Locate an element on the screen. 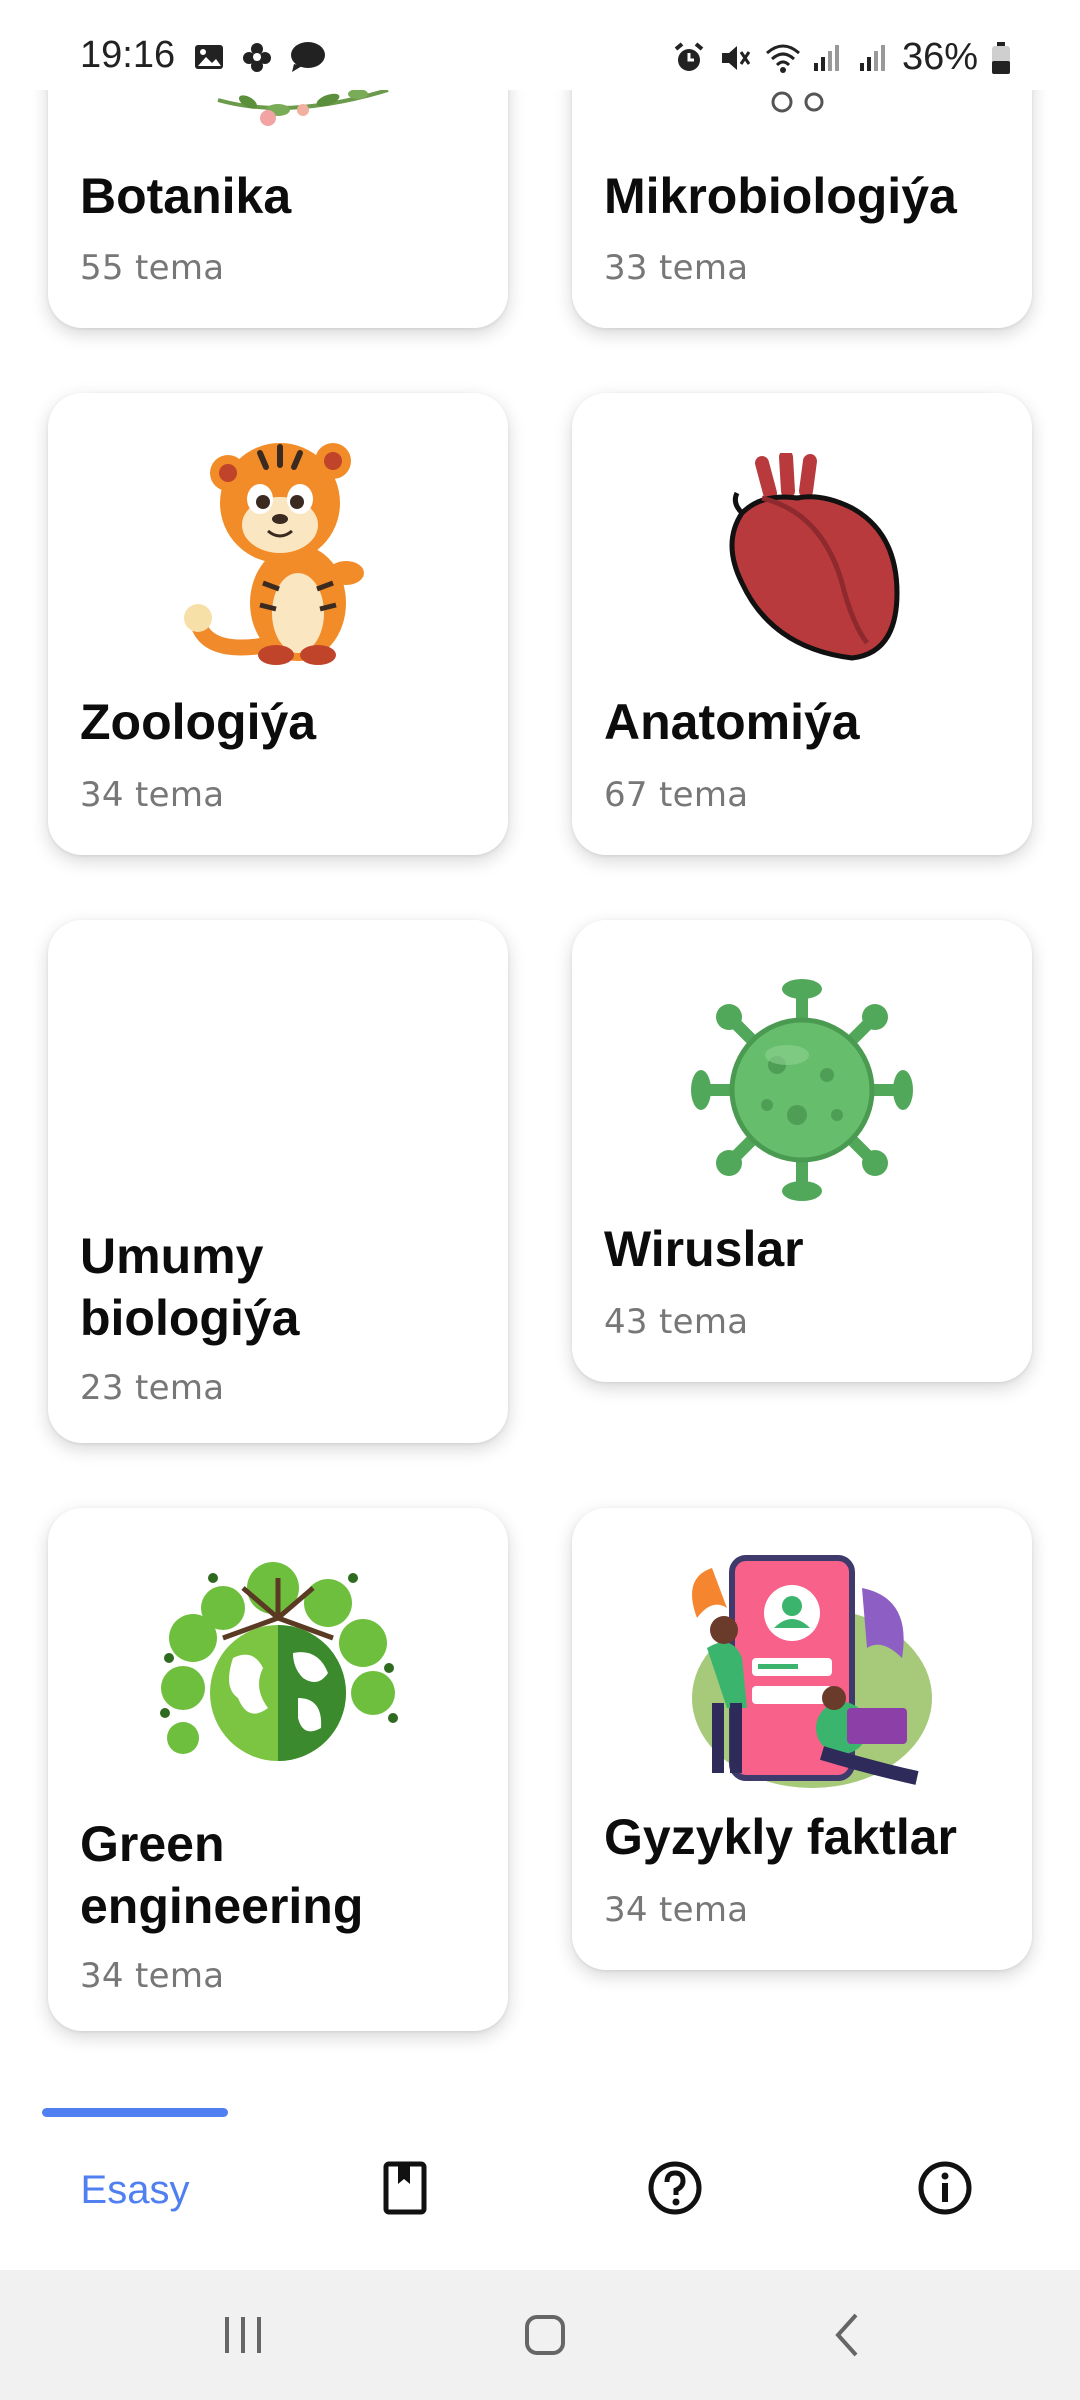  tiger-icon is located at coordinates (288, 553).